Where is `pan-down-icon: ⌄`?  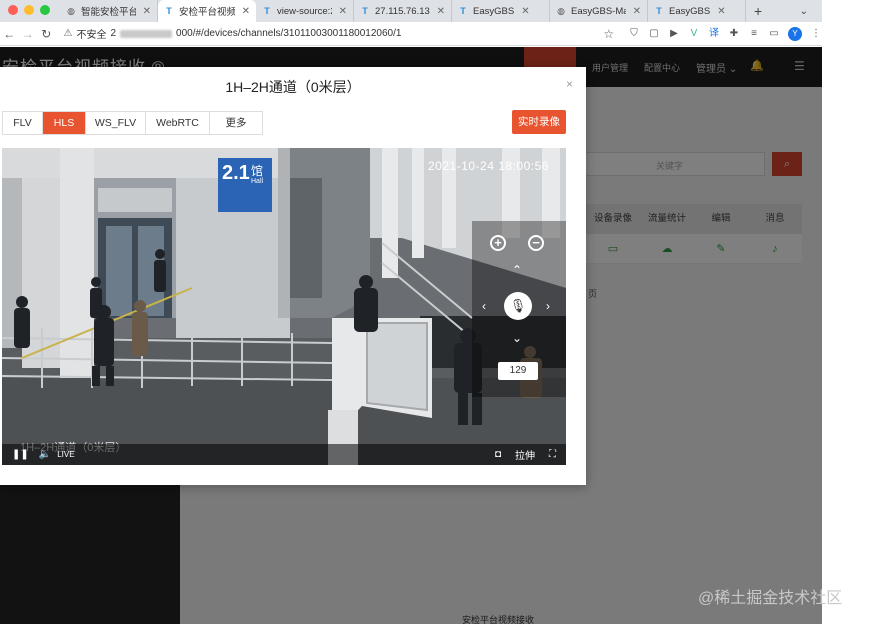
pan-down-icon: ⌄ is located at coordinates (517, 338).